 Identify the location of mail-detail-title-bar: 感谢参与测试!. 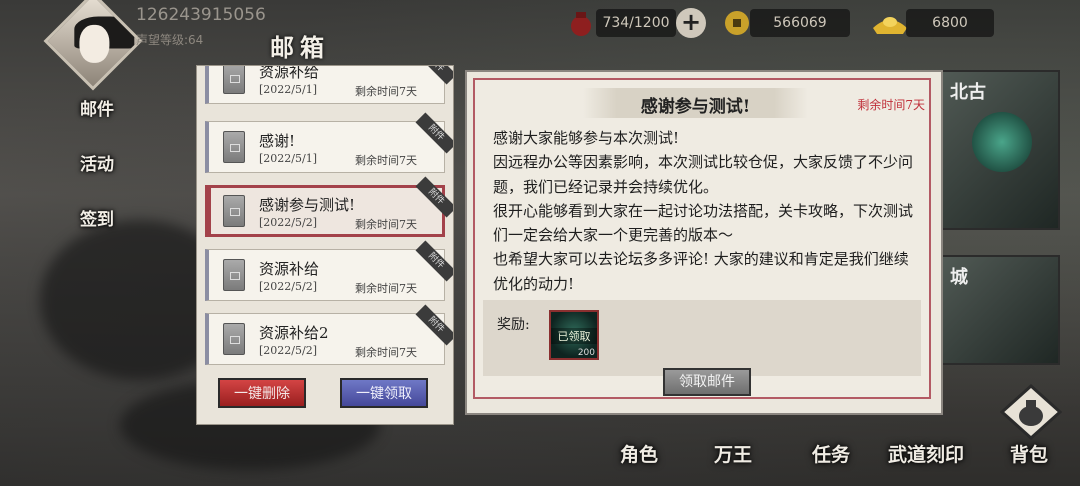
(695, 103).